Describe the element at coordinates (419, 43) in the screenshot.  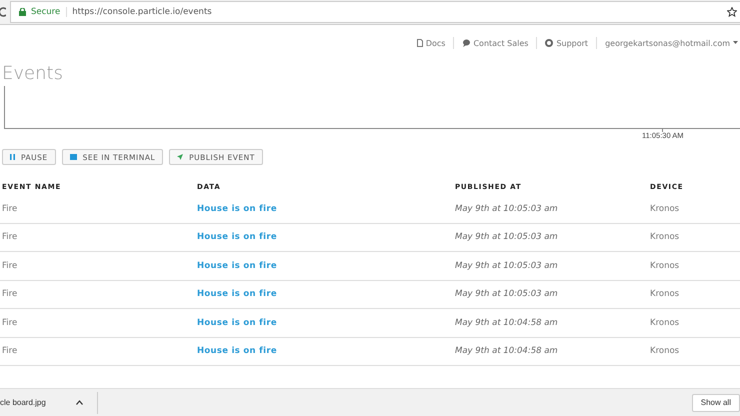
I see `document-icon` at that location.